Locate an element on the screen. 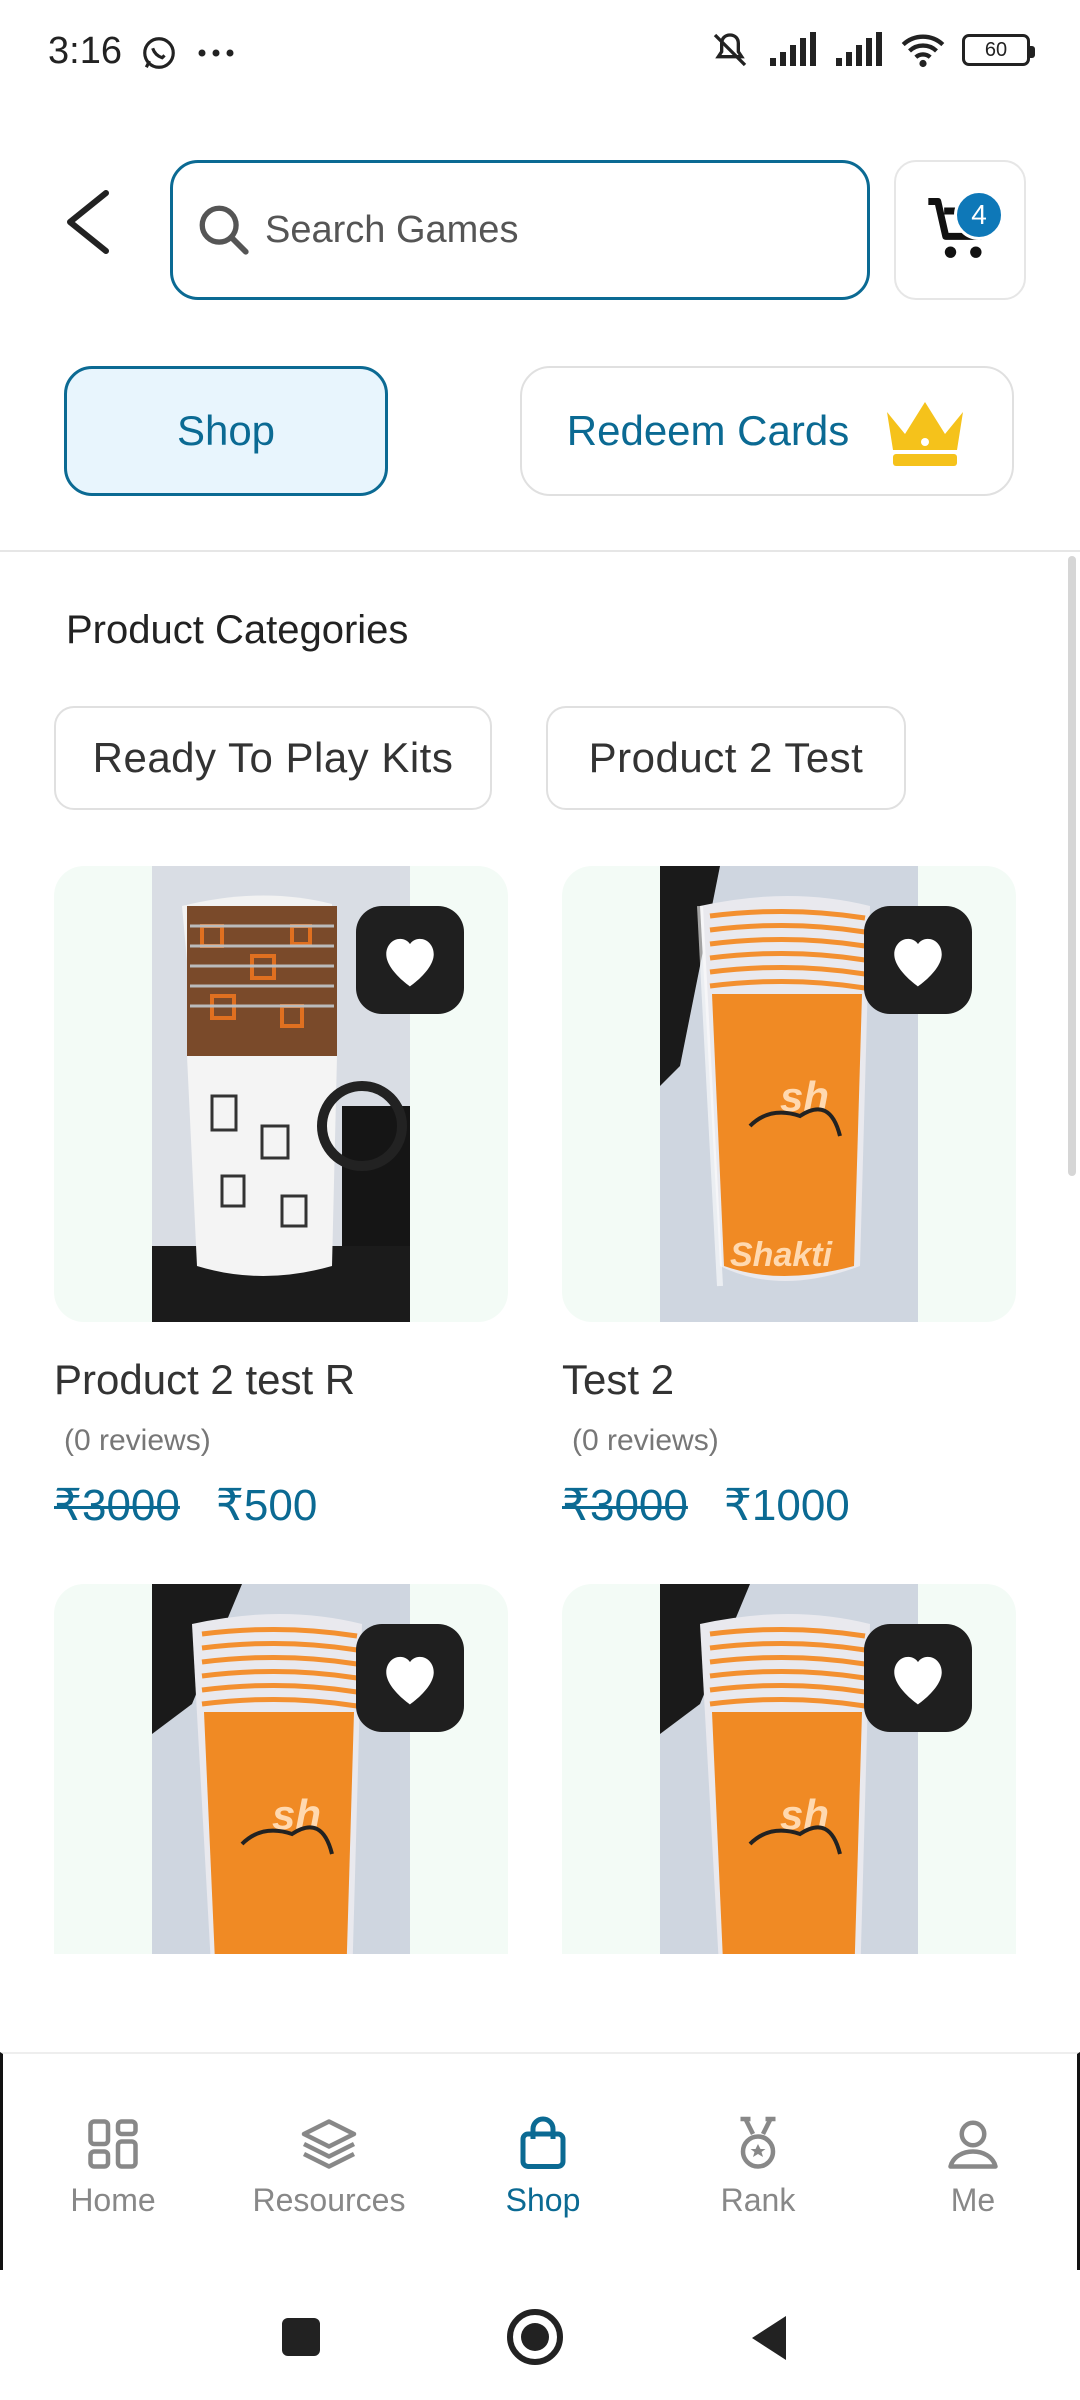 The image size is (1080, 2400). nav-item-rank: Rank is located at coordinates (758, 2166).